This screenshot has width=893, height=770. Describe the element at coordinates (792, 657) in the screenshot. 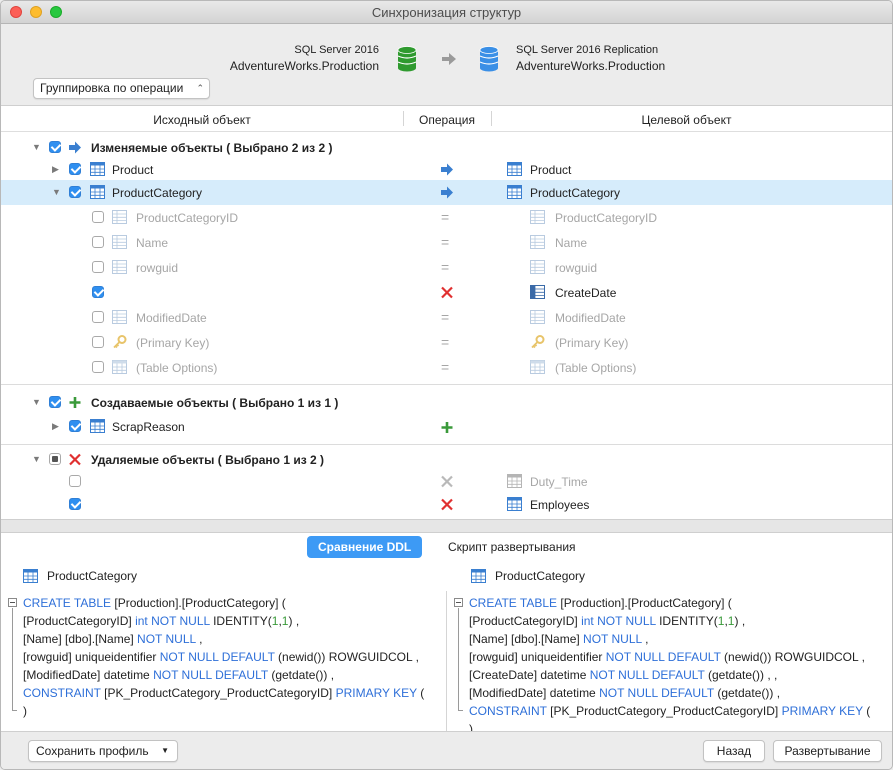

I see `code-token: (newid()) ROWGUIDCOL ,` at that location.